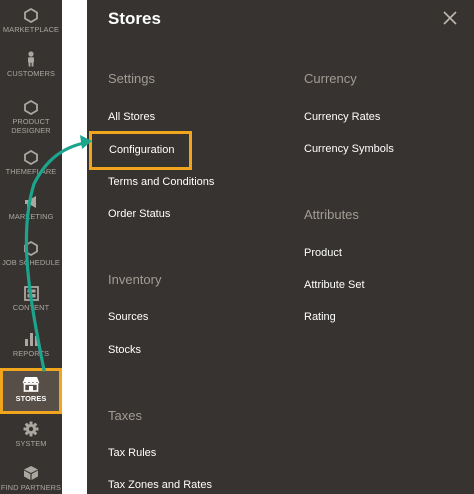 This screenshot has height=494, width=474. Describe the element at coordinates (31, 384) in the screenshot. I see `storefront-icon` at that location.